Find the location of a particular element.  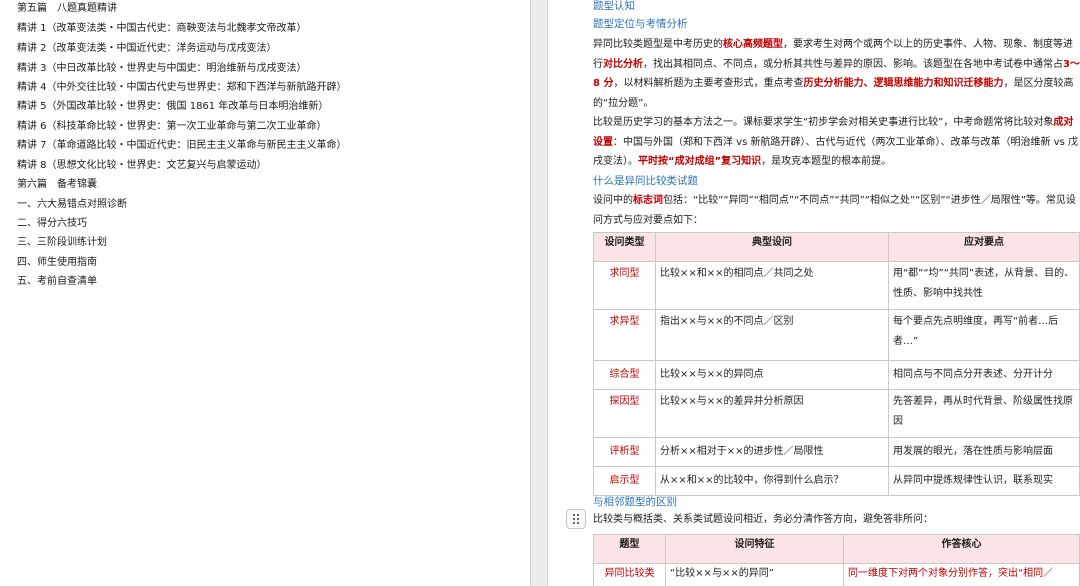

toc-line: 精讲 6（科技革命比较・世界史：第一次工业革命与第二次工业革命） is located at coordinates (172, 126).